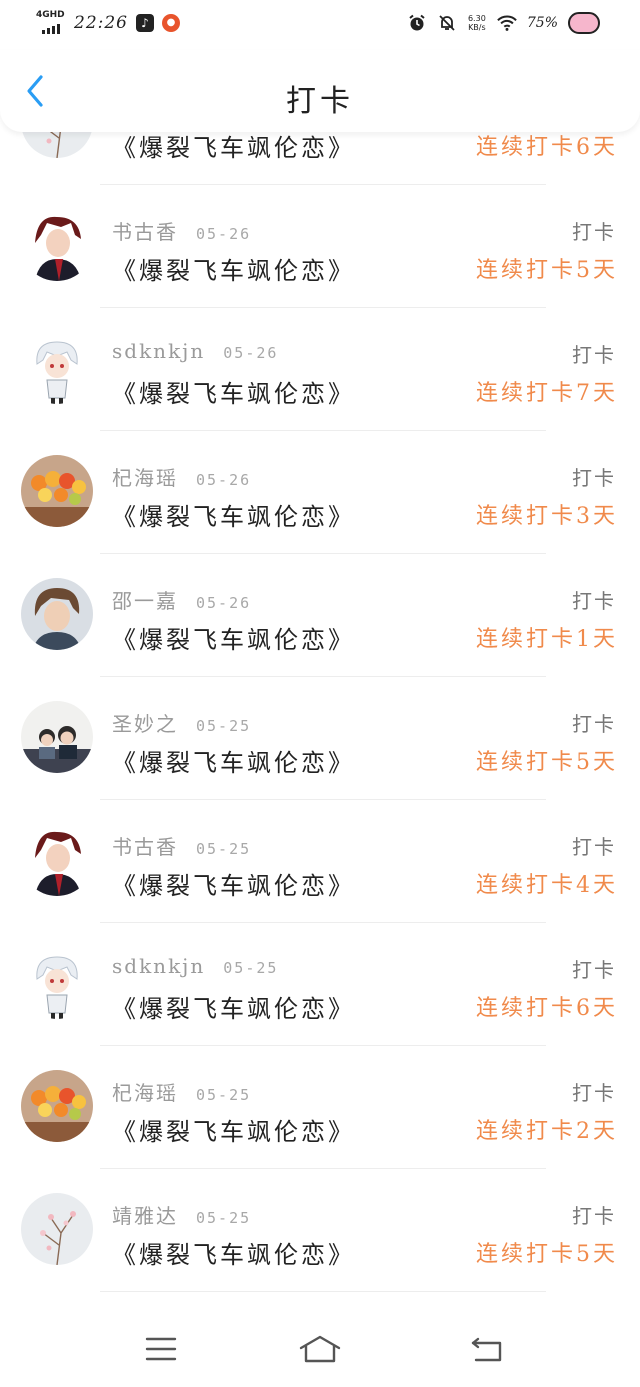 Image resolution: width=640 pixels, height=1387 pixels. I want to click on streak-label: 连续打卡1天, so click(547, 639).